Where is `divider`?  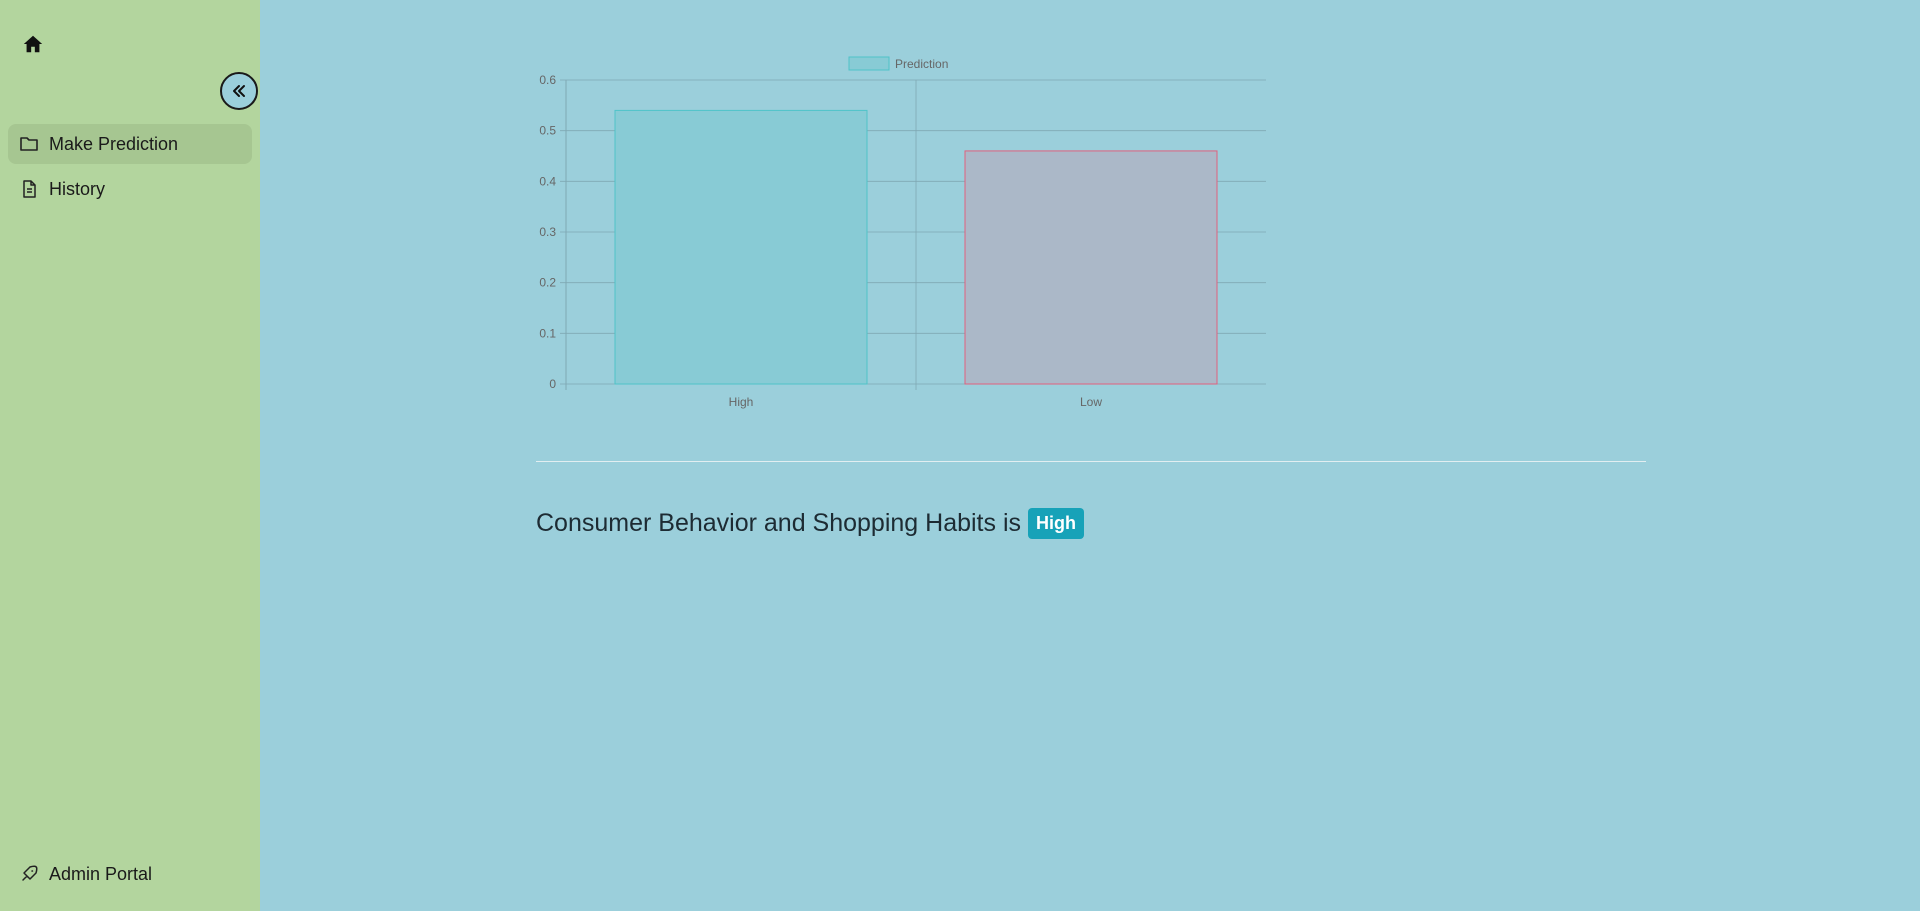
divider is located at coordinates (1091, 461).